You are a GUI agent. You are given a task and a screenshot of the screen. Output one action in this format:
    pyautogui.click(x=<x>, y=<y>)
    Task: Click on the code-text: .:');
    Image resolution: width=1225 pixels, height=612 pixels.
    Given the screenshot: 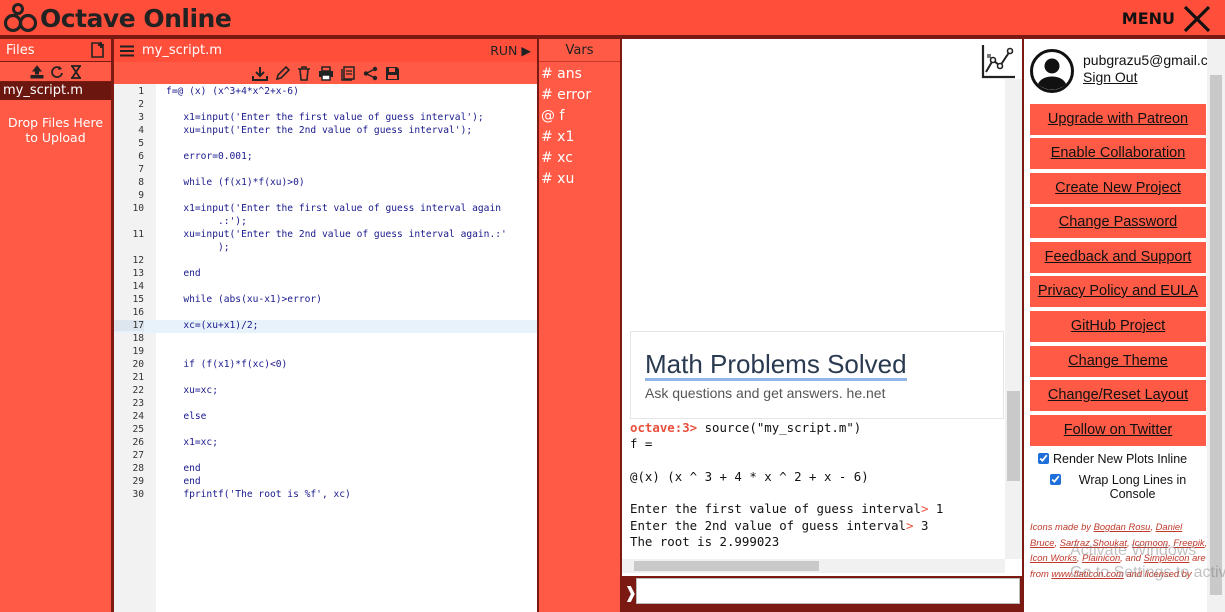 What is the action you would take?
    pyautogui.click(x=206, y=221)
    